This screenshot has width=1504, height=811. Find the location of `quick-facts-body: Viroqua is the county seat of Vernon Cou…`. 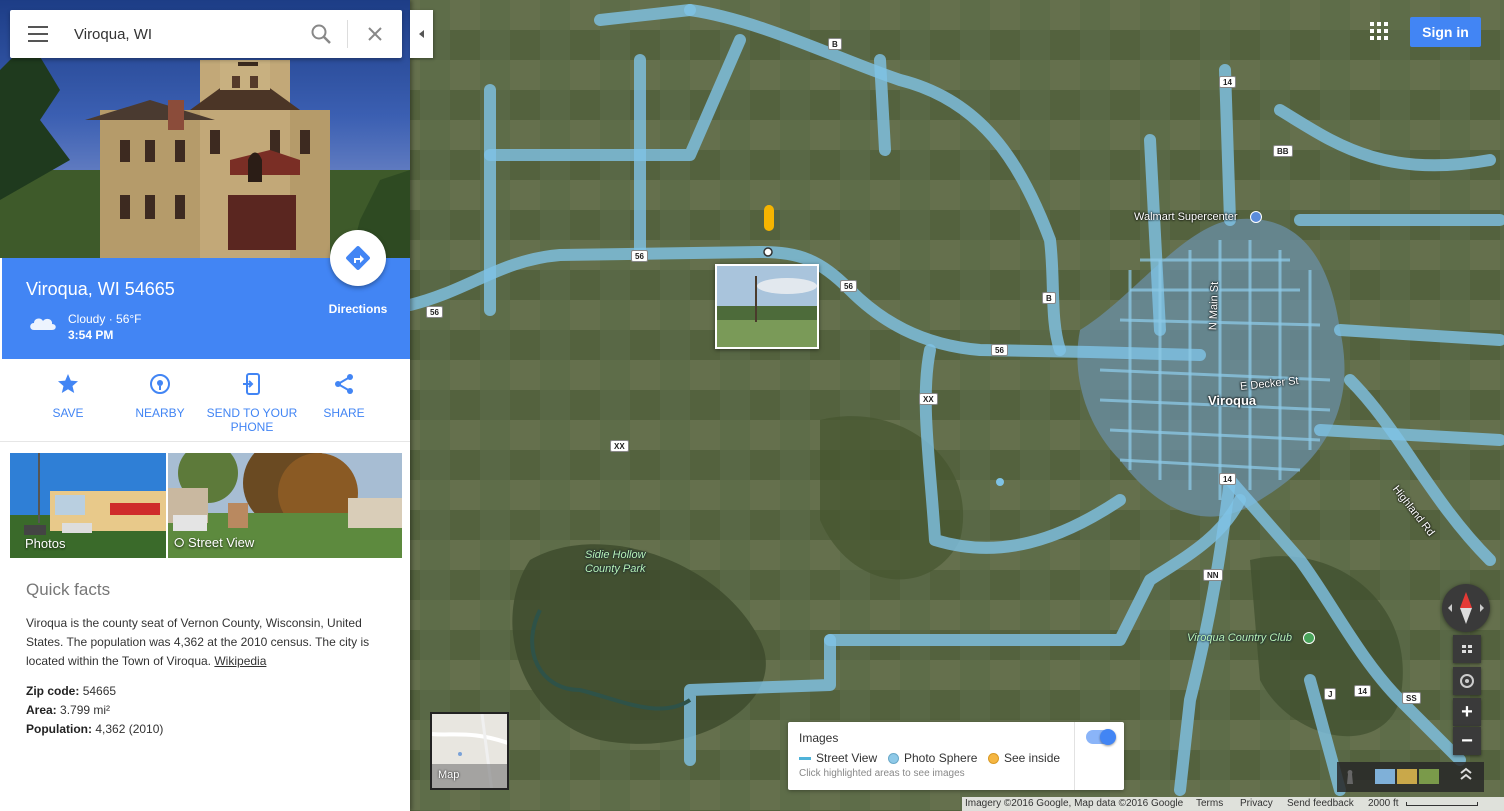

quick-facts-body: Viroqua is the county seat of Vernon Cou… is located at coordinates (198, 642).